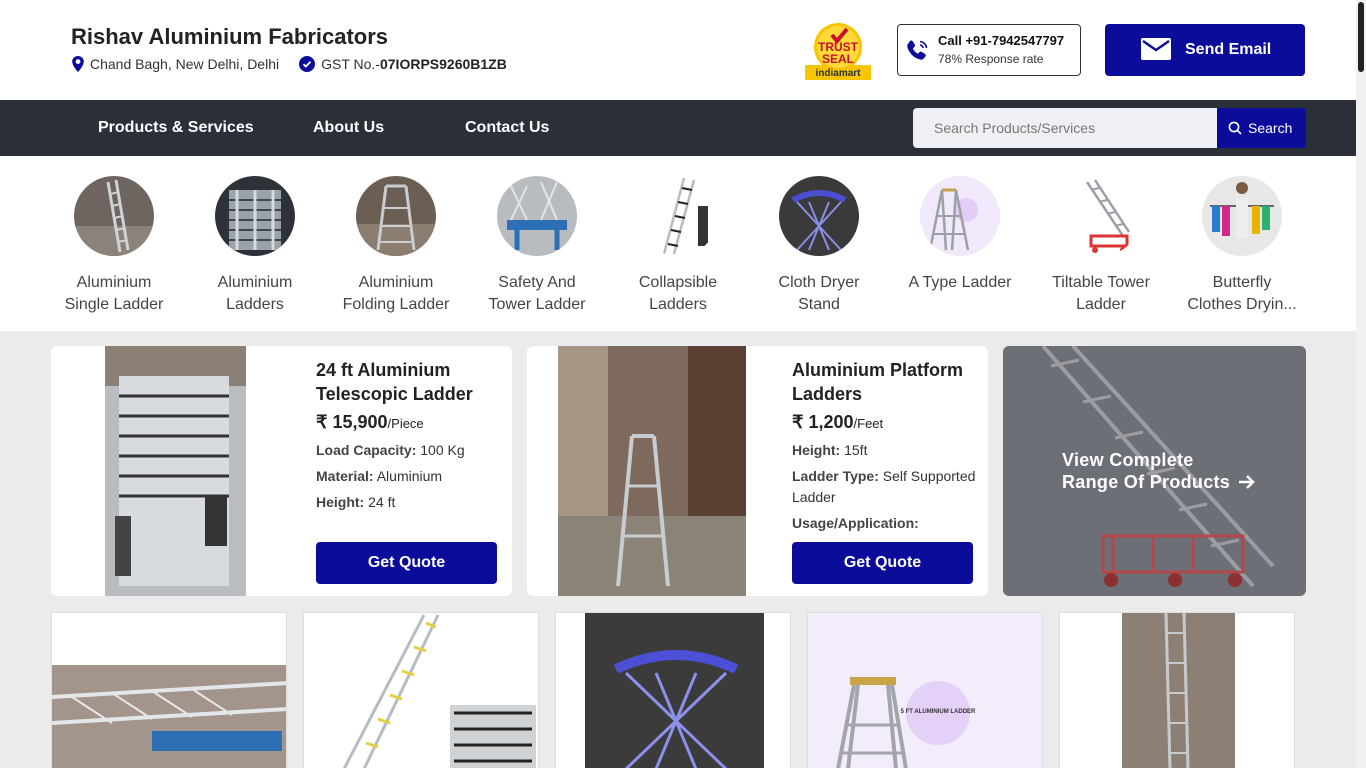  I want to click on price-unit: /Feet, so click(868, 423).